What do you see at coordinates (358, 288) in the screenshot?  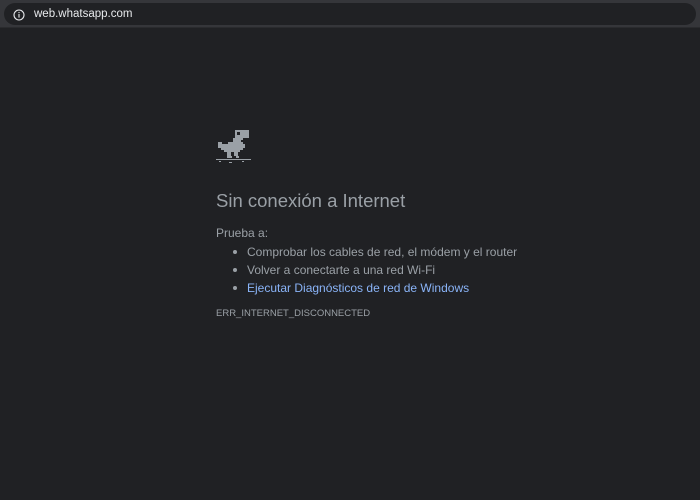 I see `network-diagnostics-link: Ejecutar Diagnósticos de red de Windows` at bounding box center [358, 288].